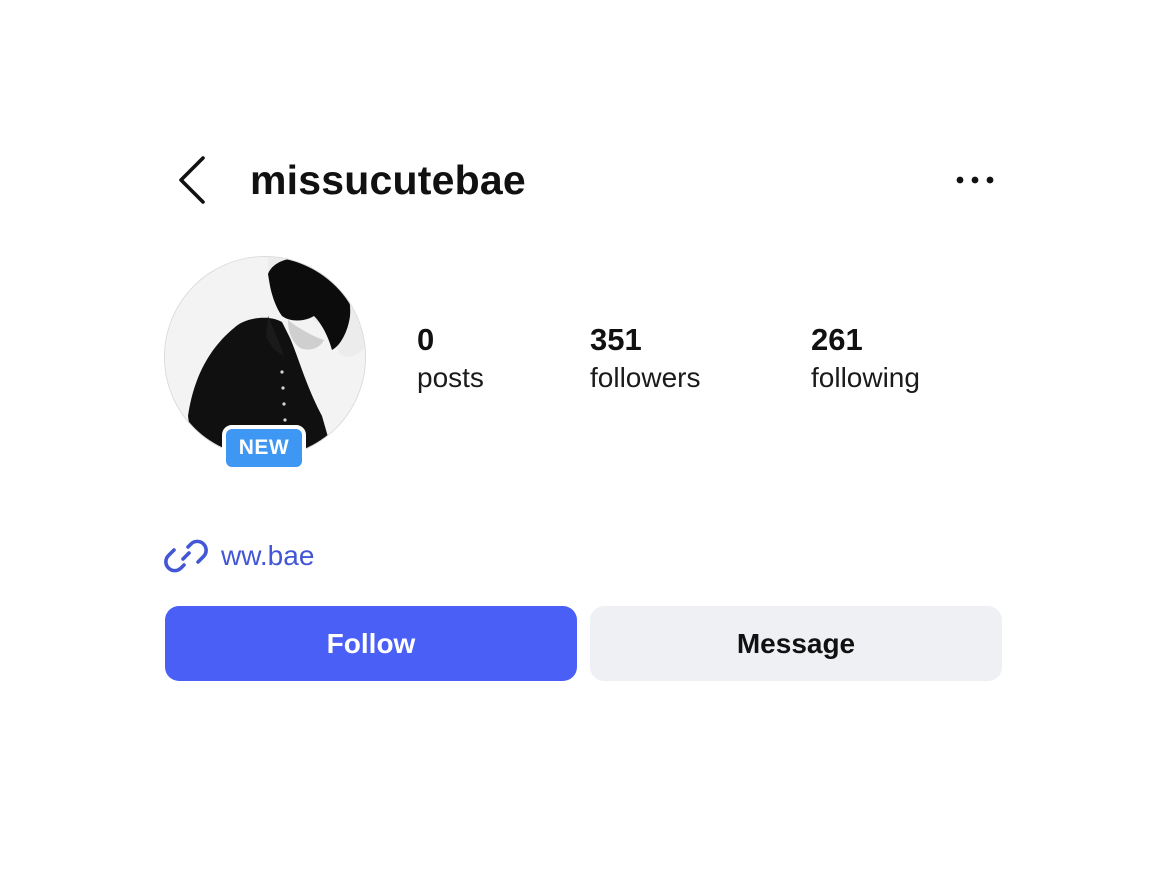 Image resolution: width=1169 pixels, height=876 pixels. What do you see at coordinates (371, 643) in the screenshot?
I see `follow-button: Follow` at bounding box center [371, 643].